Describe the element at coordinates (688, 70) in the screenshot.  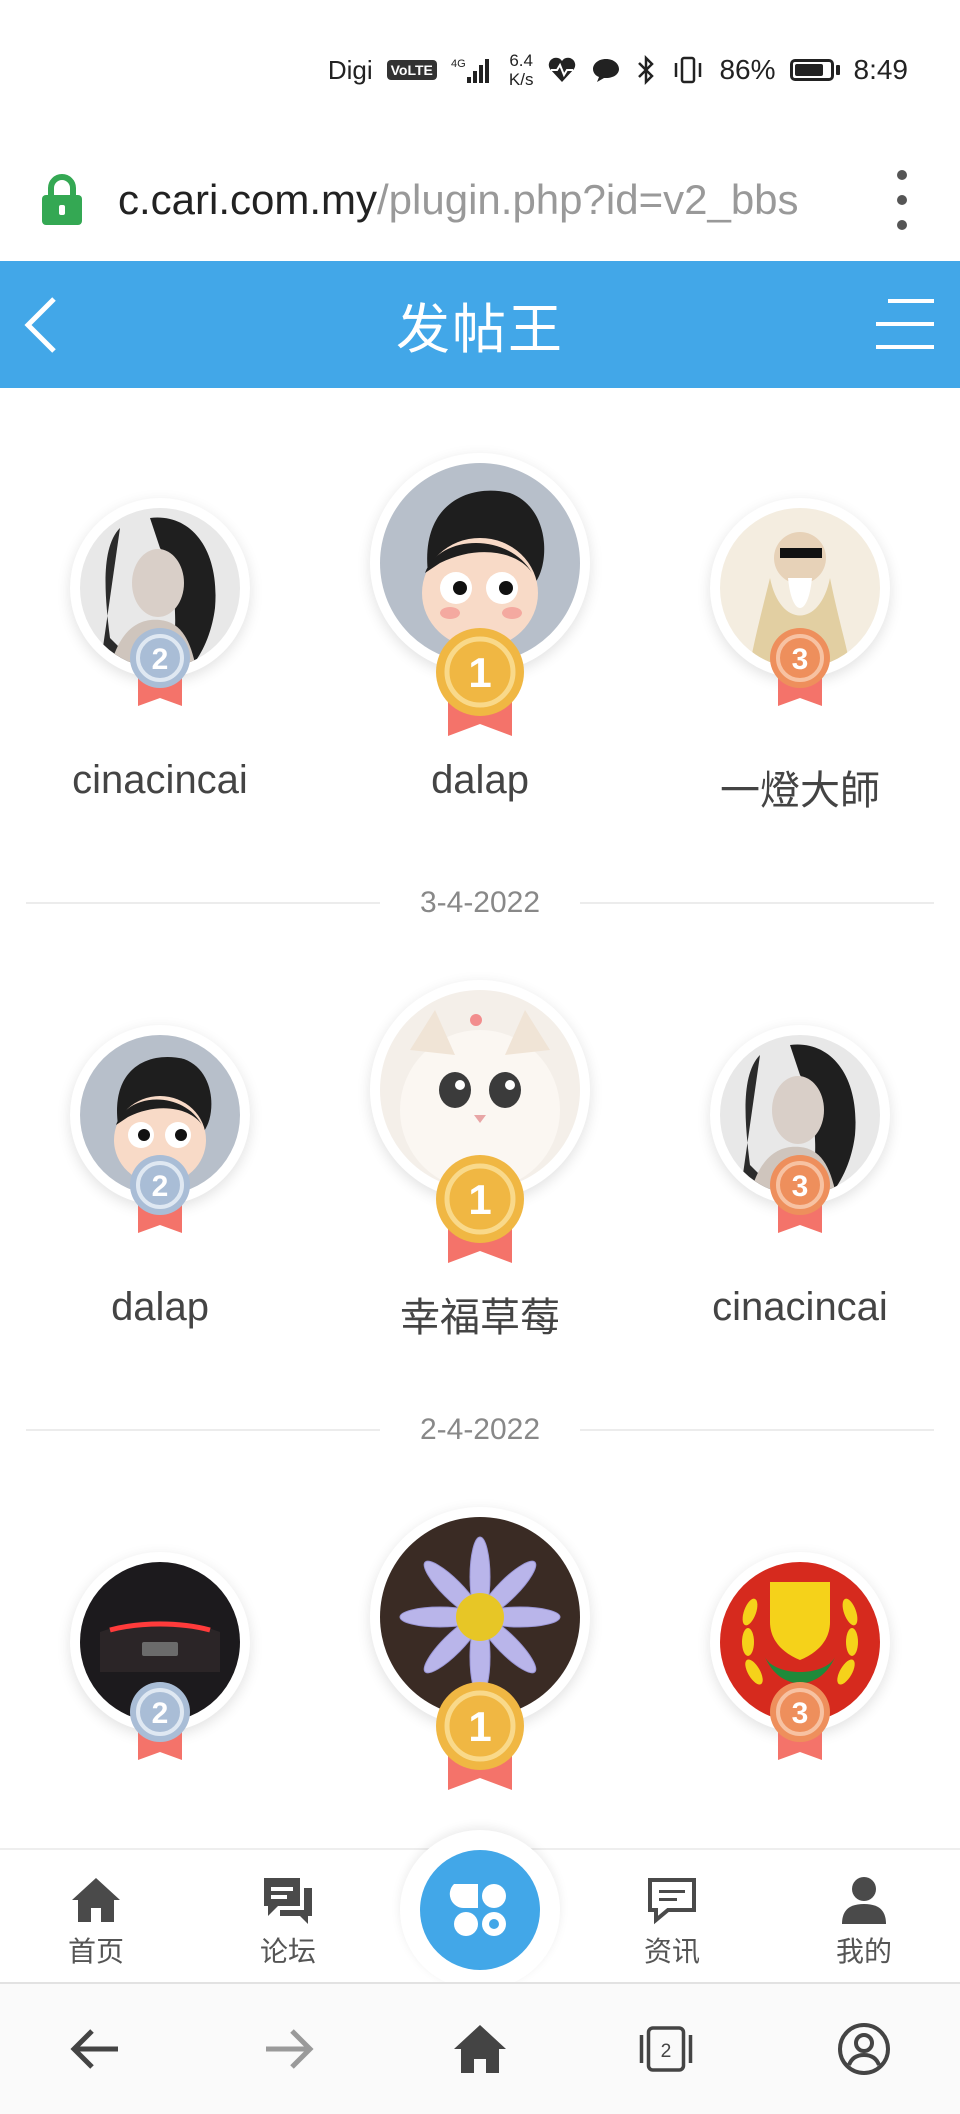
I see `vibrate-icon` at that location.